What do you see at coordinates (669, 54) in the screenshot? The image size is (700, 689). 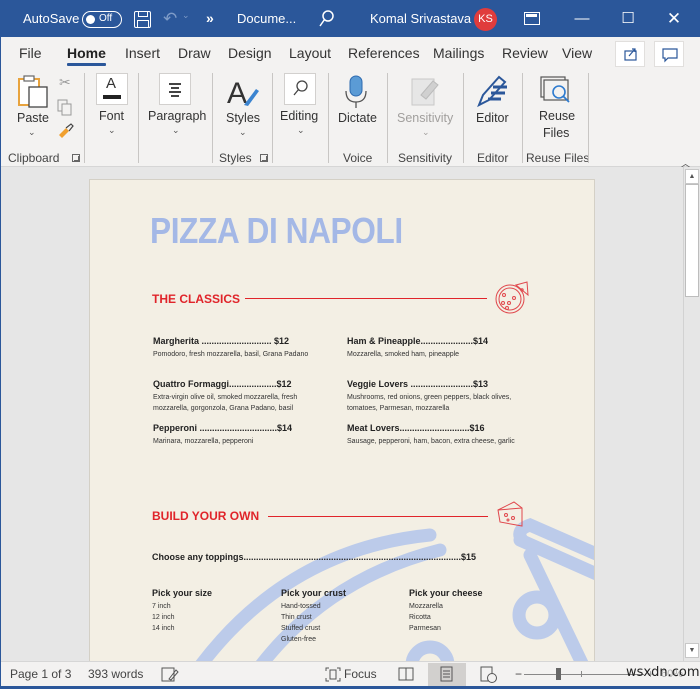 I see `comments-button` at bounding box center [669, 54].